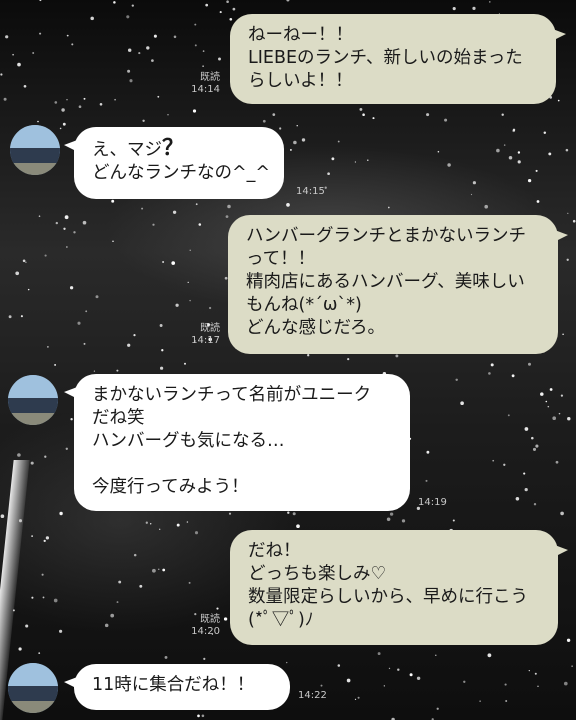 This screenshot has width=576, height=720. Describe the element at coordinates (317, 574) in the screenshot. I see `message-line: どっちも楽しみ♡` at that location.